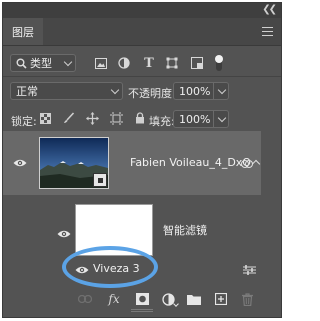 This screenshot has width=320, height=321. I want to click on pixel-layer-filter-icon, so click(101, 63).